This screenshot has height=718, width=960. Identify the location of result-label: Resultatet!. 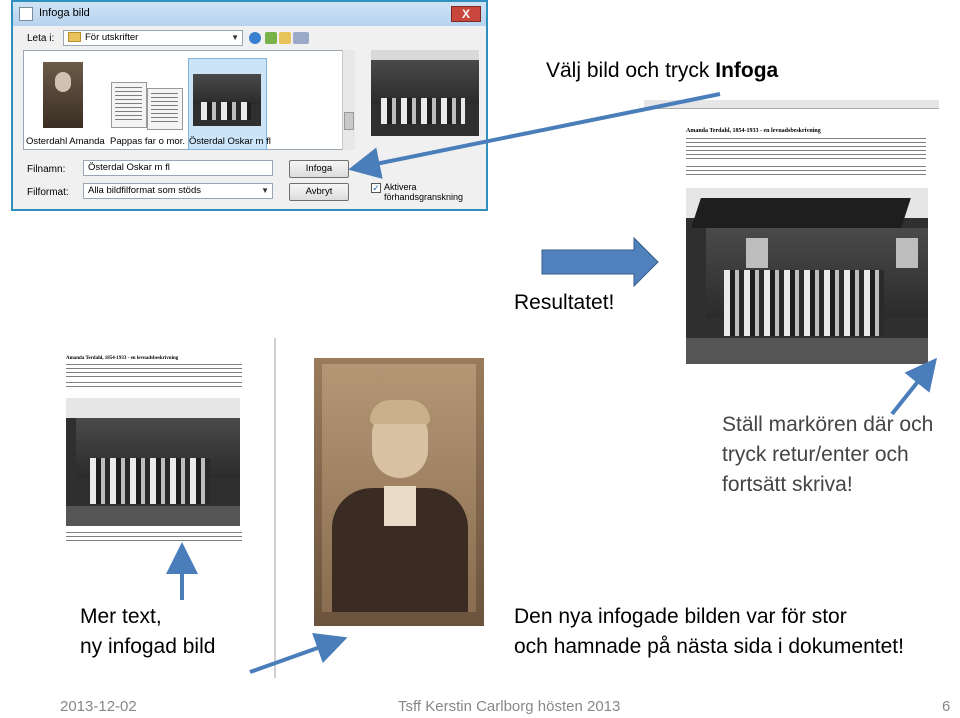
(564, 302).